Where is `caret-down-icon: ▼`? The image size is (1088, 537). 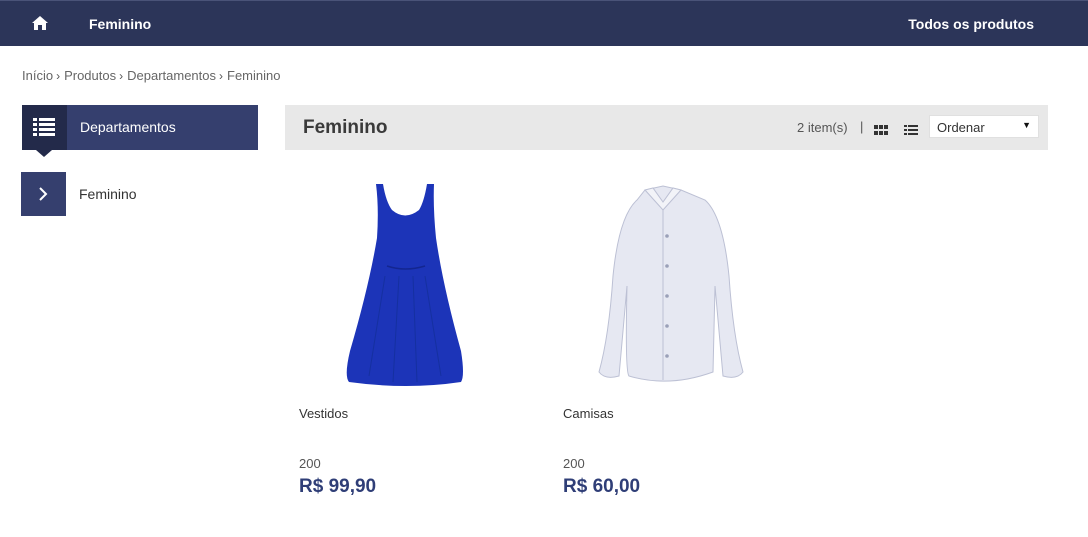 caret-down-icon: ▼ is located at coordinates (1026, 125).